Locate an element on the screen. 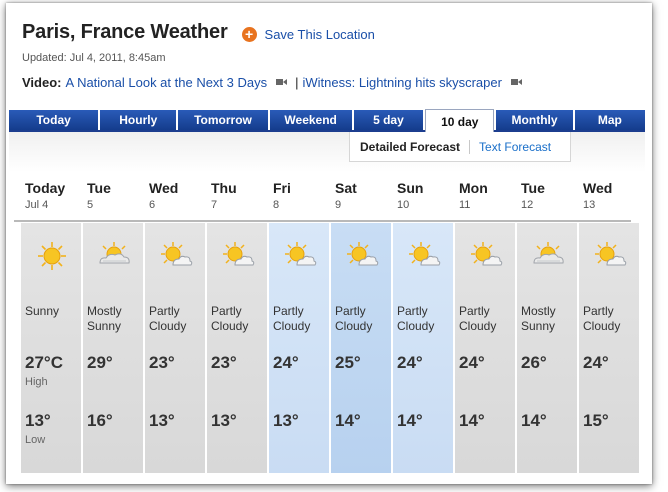 The height and width of the screenshot is (492, 668). video-label: Video: is located at coordinates (42, 82).